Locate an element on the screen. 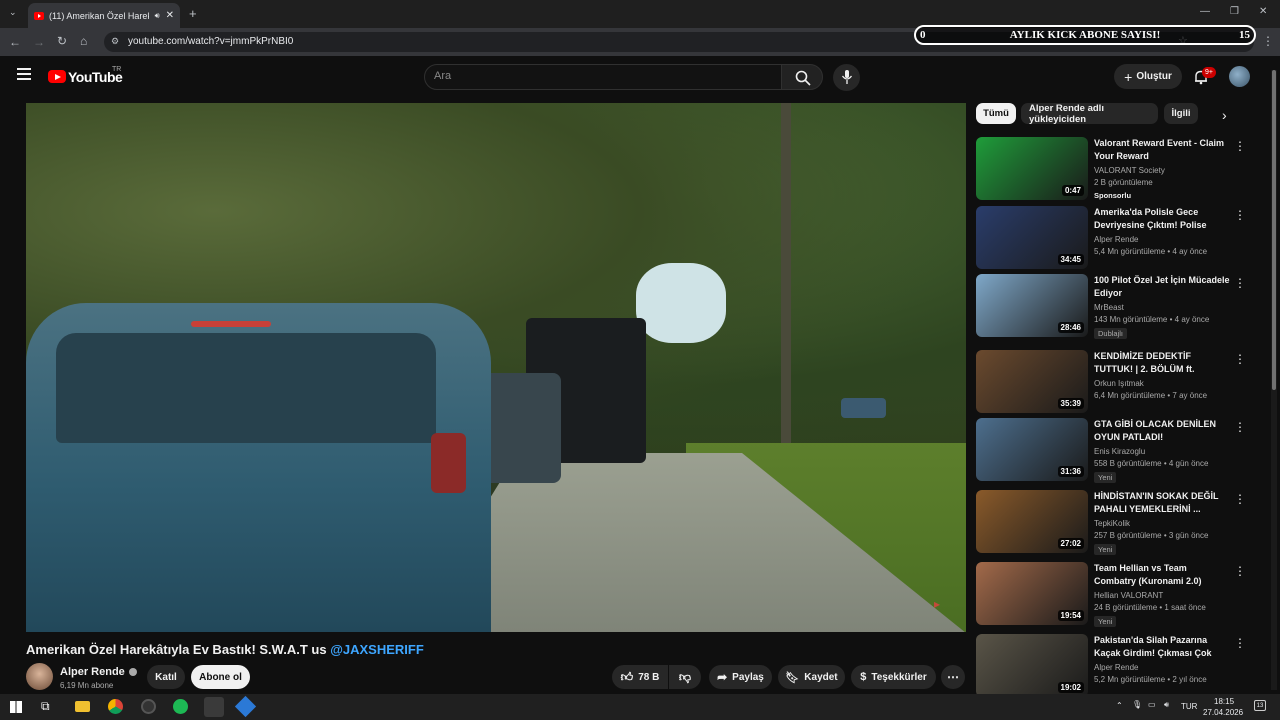  recommendation-thumbnail: 28:46 is located at coordinates (1032, 305).